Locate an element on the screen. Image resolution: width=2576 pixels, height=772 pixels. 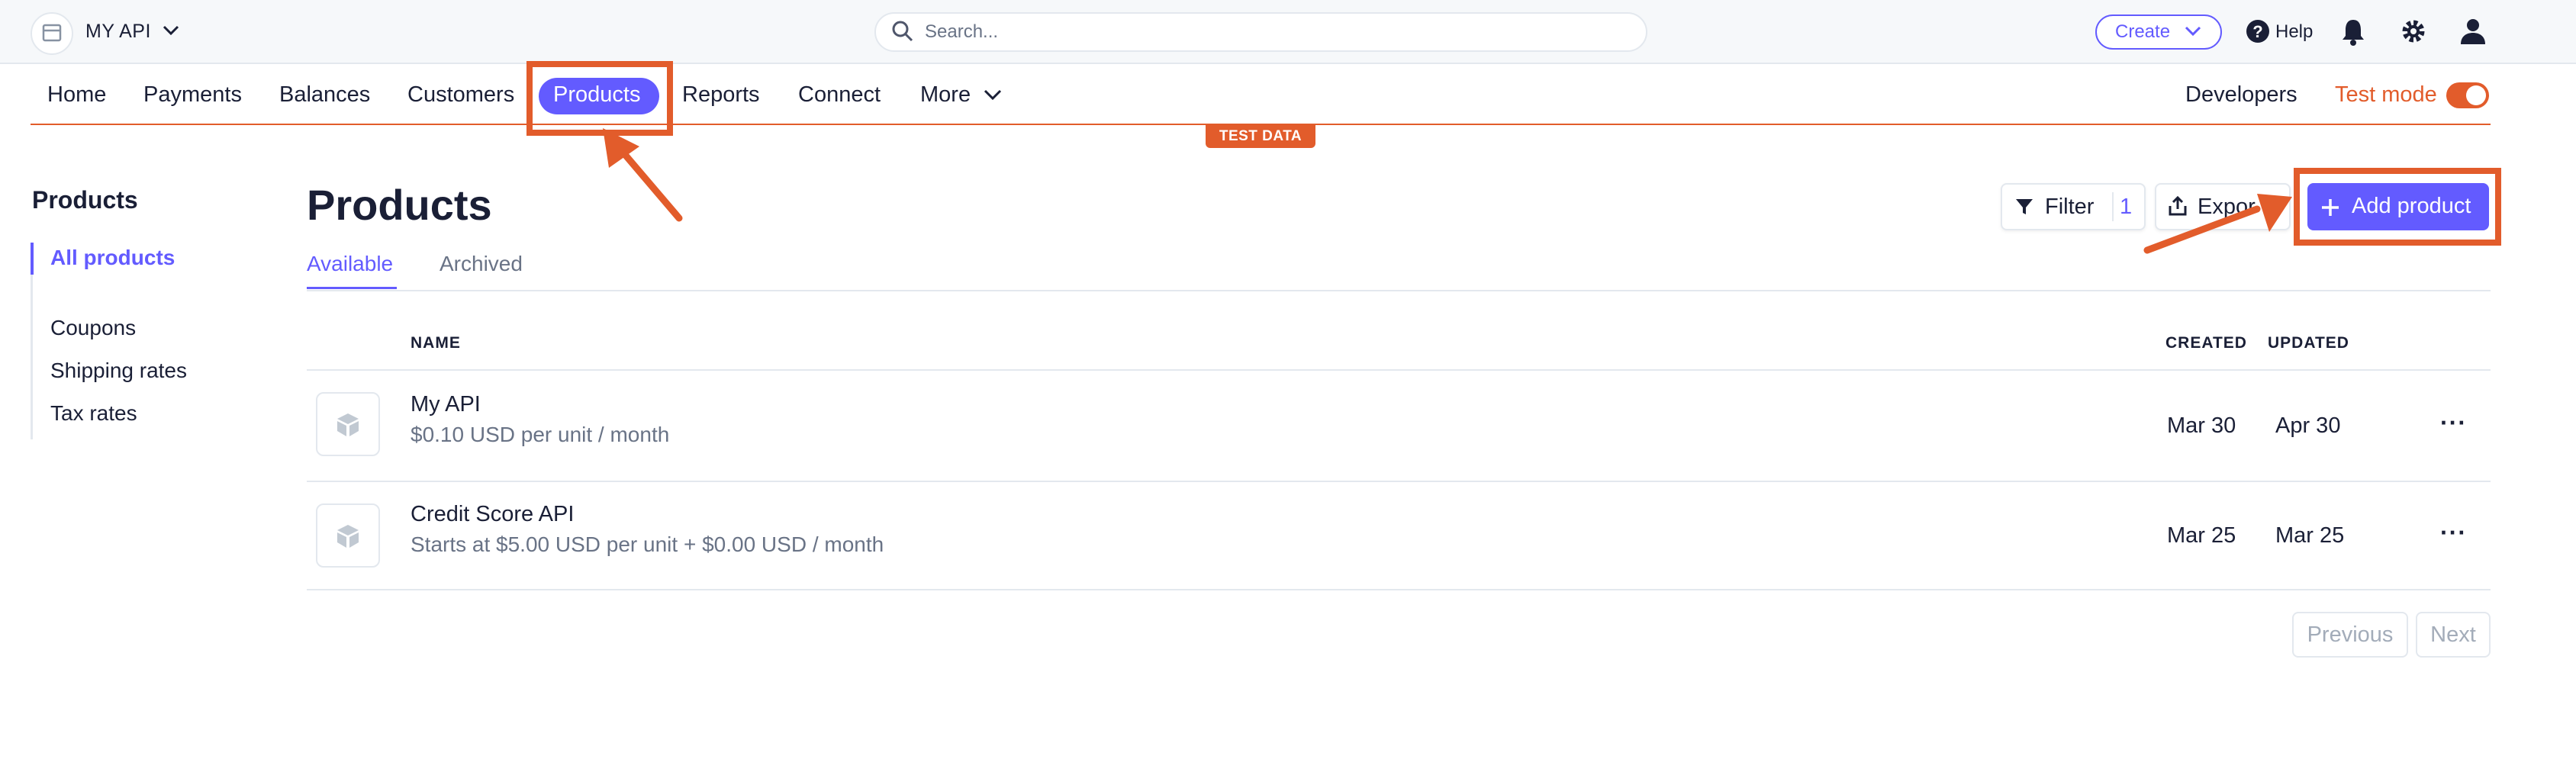
created-date: Mar 25 is located at coordinates (2201, 535).